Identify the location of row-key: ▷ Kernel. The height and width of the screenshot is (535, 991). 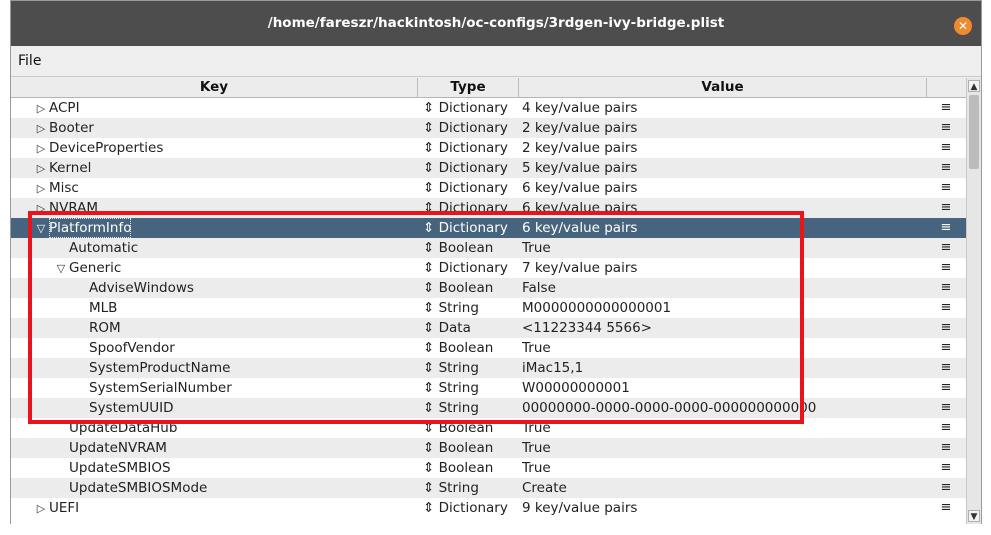
(226, 168).